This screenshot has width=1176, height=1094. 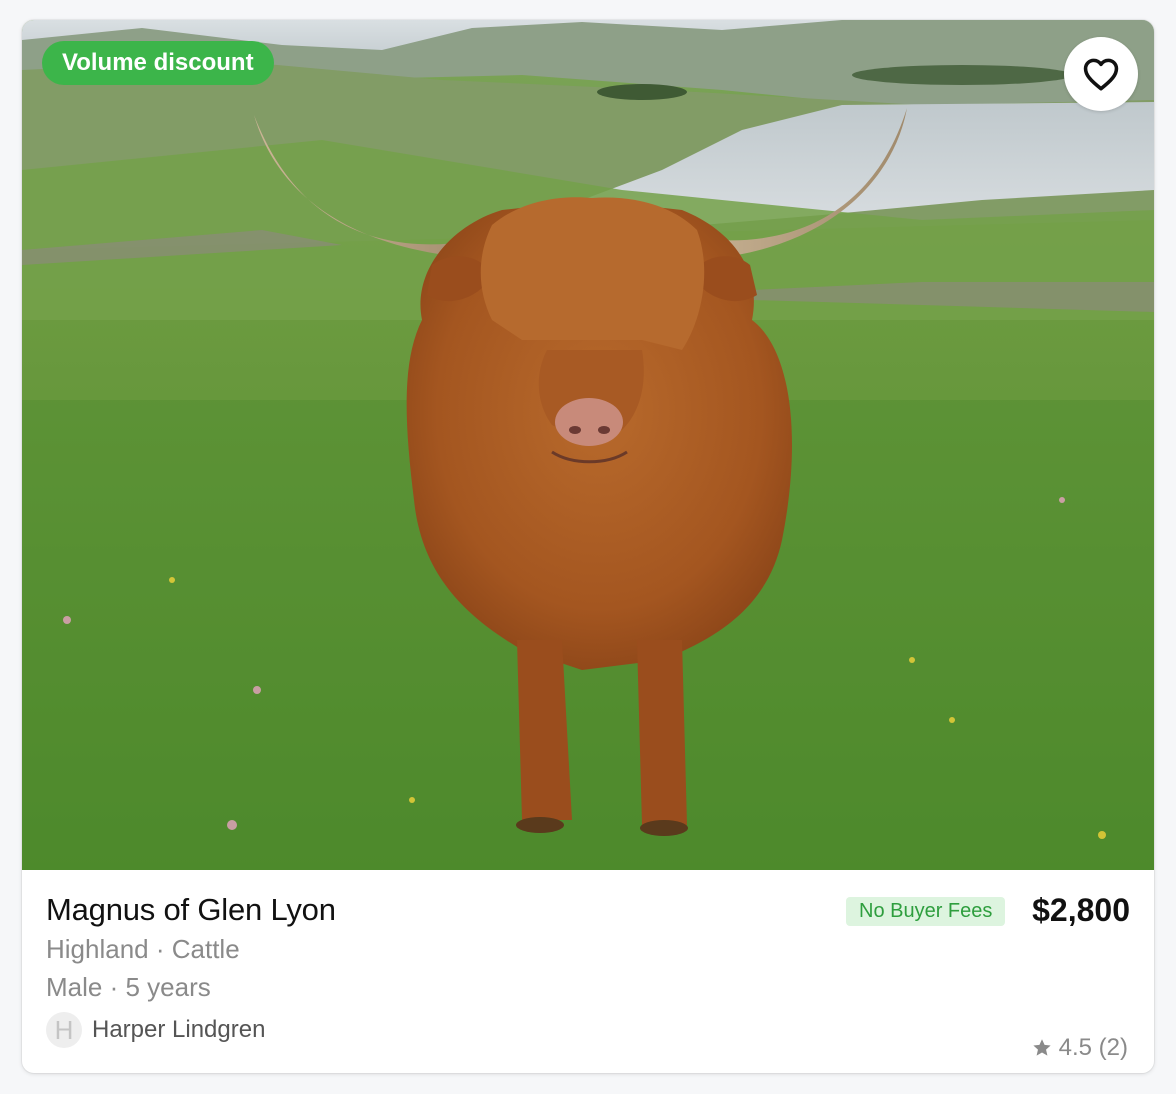 What do you see at coordinates (64, 1030) in the screenshot?
I see `seller-avatar: H` at bounding box center [64, 1030].